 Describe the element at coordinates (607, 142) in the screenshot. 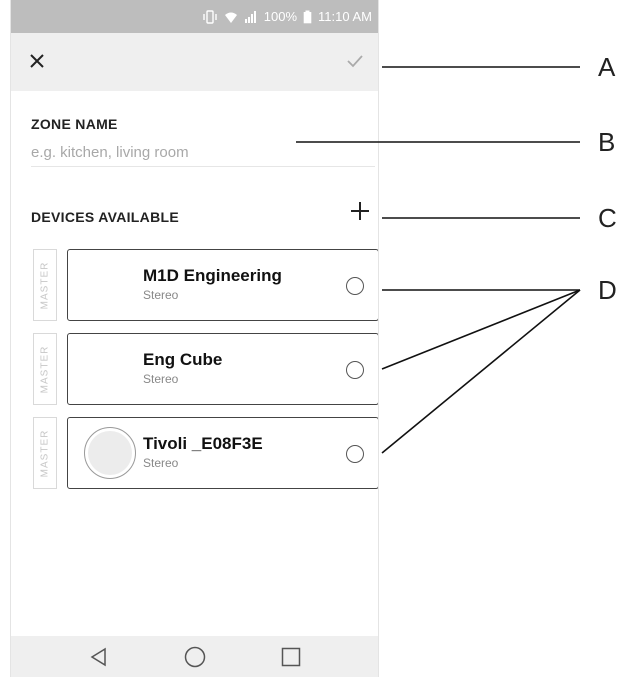

I see `callout-b: B` at that location.